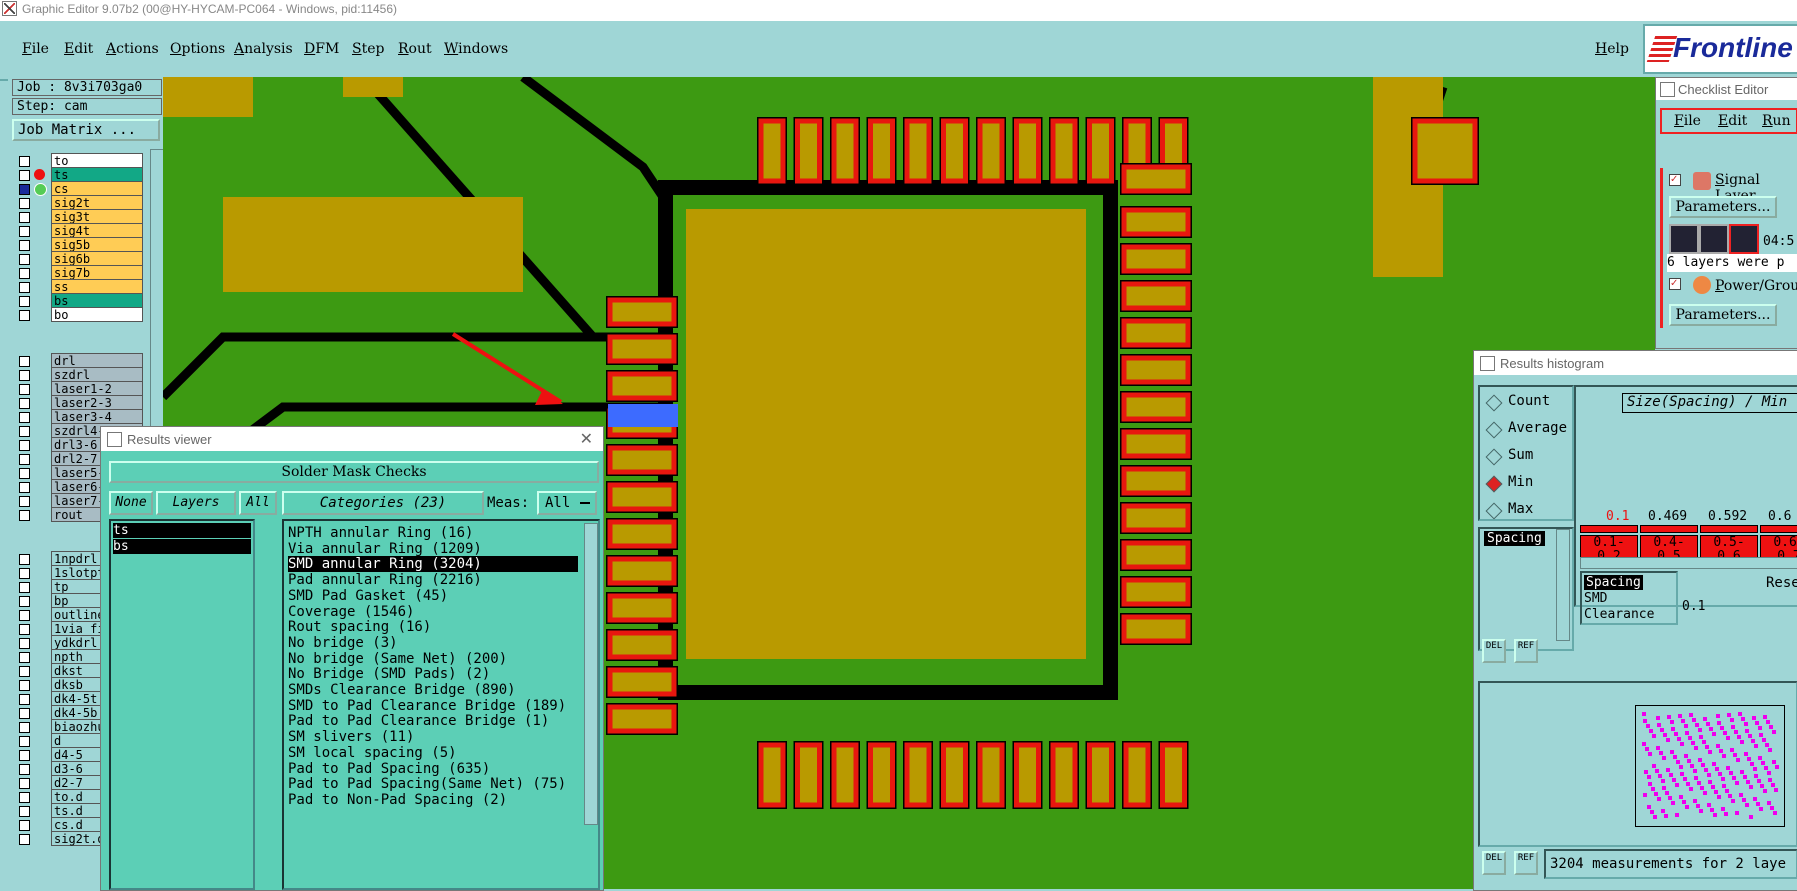 The height and width of the screenshot is (891, 1797). I want to click on spacing-item: Spacing, so click(1514, 538).